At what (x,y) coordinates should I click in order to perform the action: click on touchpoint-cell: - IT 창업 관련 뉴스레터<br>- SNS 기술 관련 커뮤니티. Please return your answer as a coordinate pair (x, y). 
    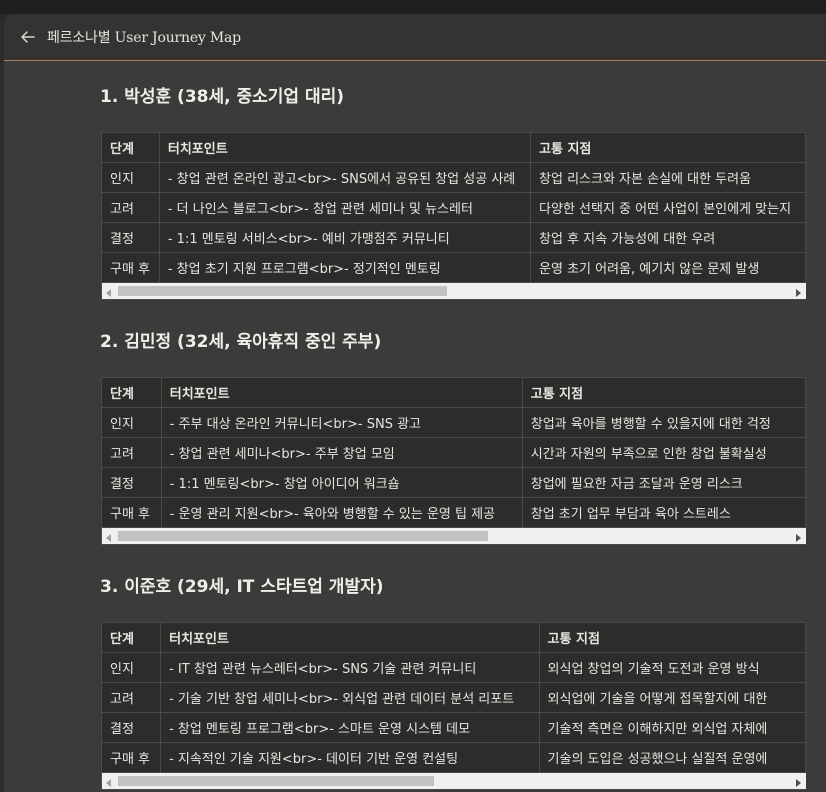
    Looking at the image, I should click on (350, 667).